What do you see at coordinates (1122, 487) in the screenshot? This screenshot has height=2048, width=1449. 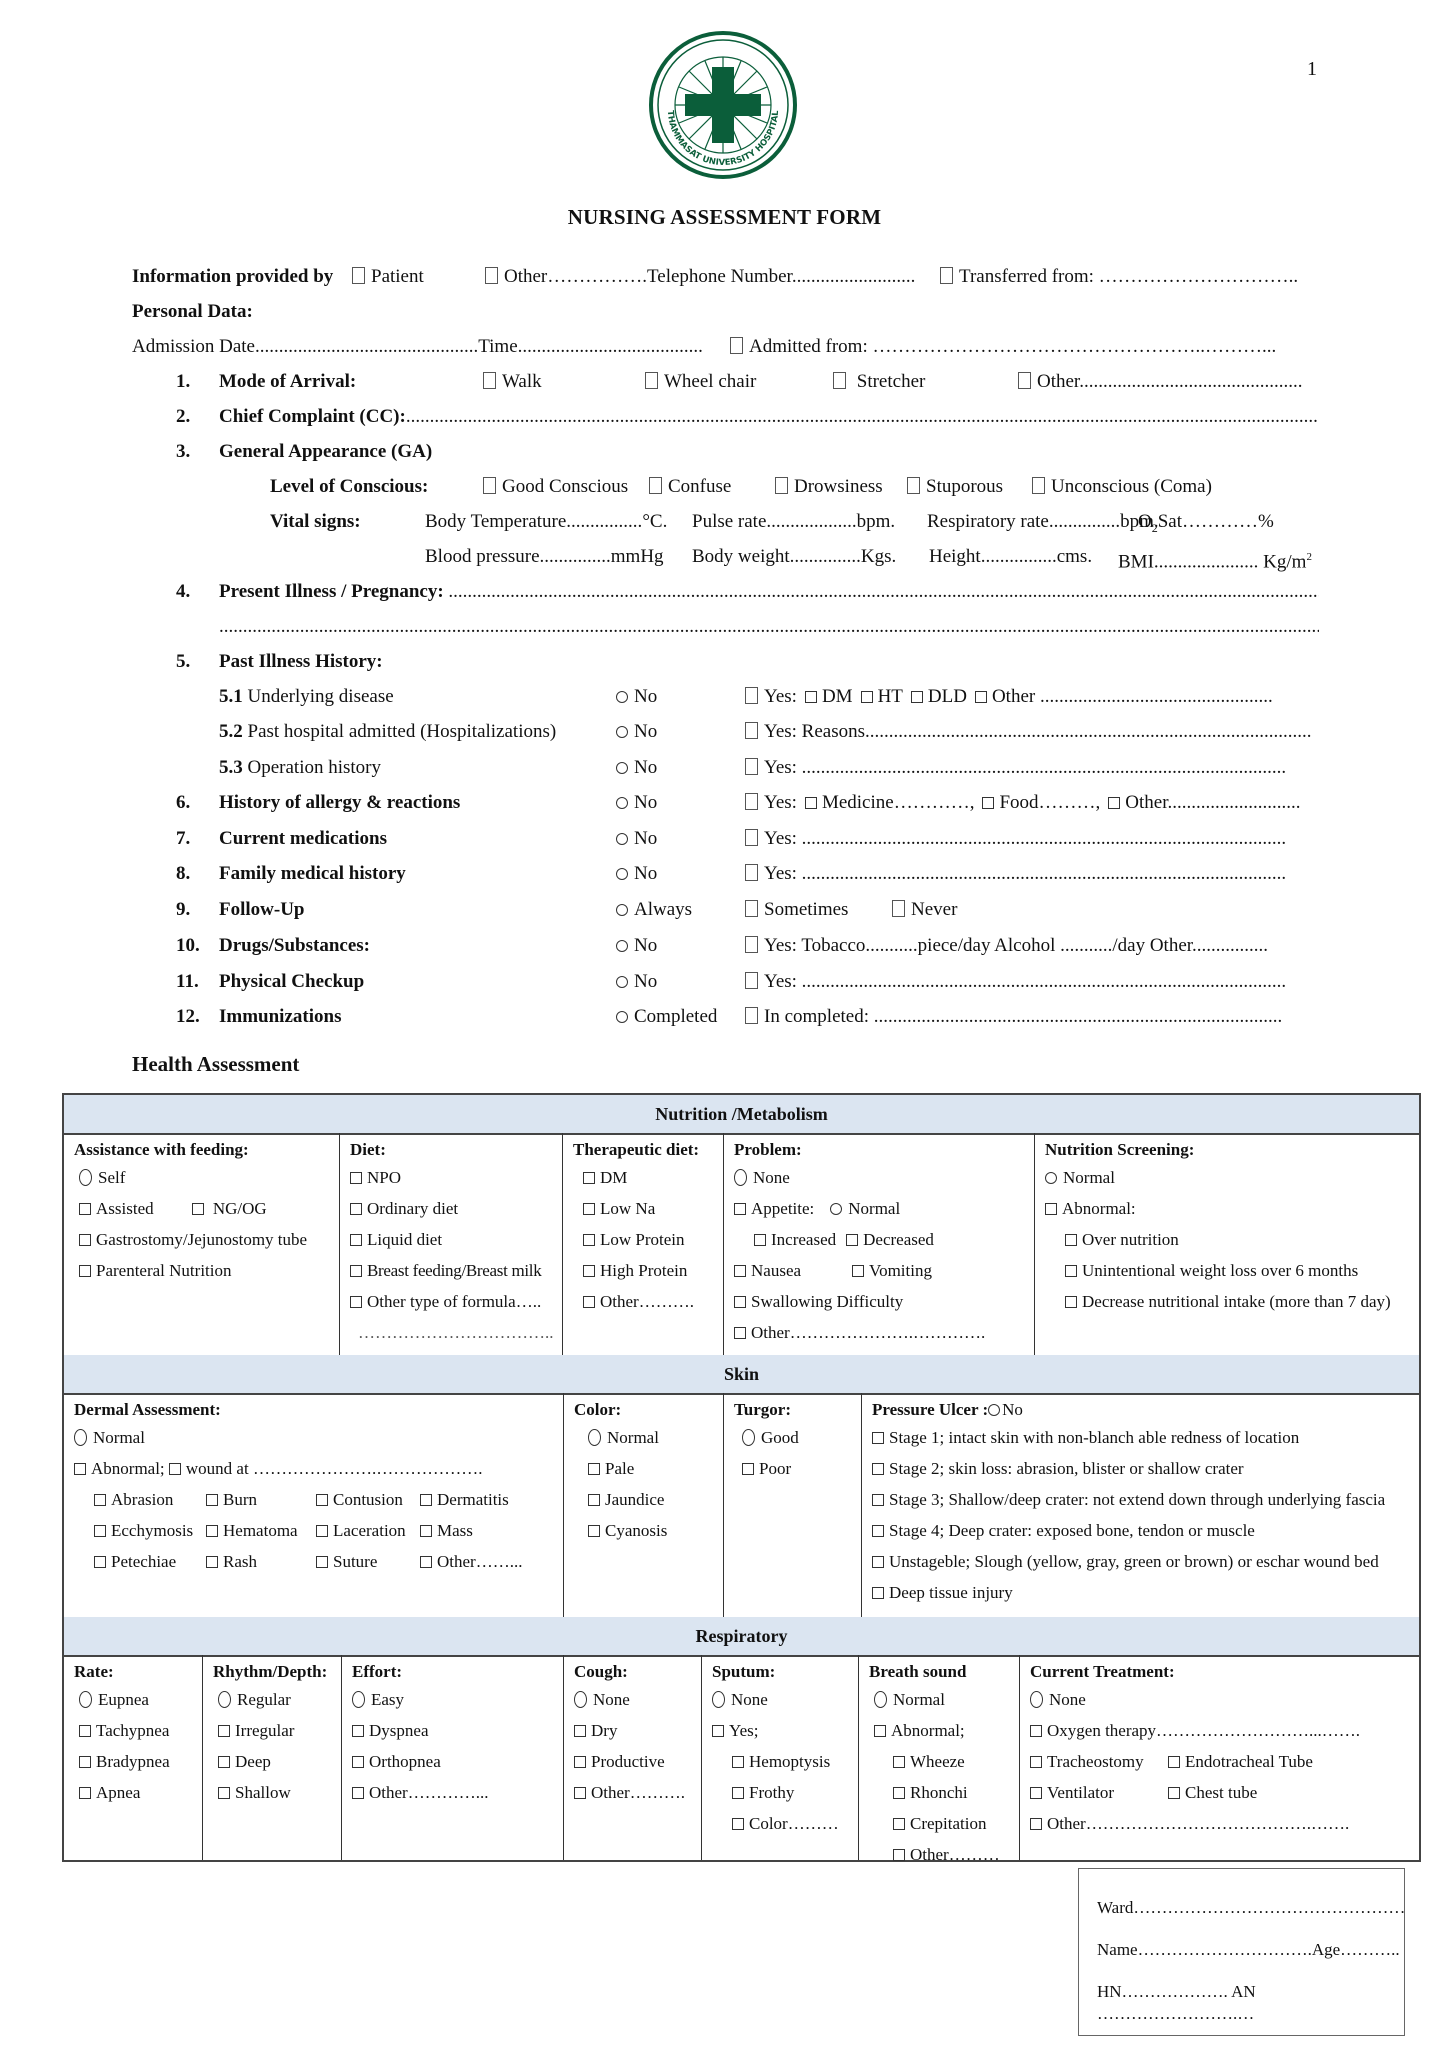 I see `conscious-unconscious-option: Unconscious (Coma)` at bounding box center [1122, 487].